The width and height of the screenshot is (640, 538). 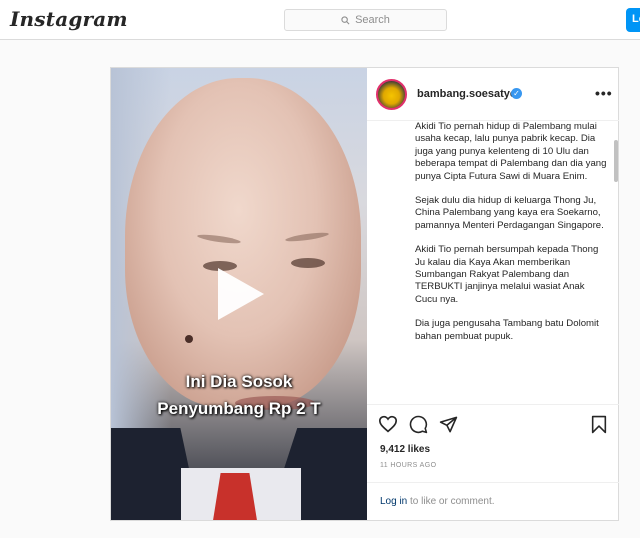 What do you see at coordinates (69, 19) in the screenshot?
I see `instagram-logo: Instagram` at bounding box center [69, 19].